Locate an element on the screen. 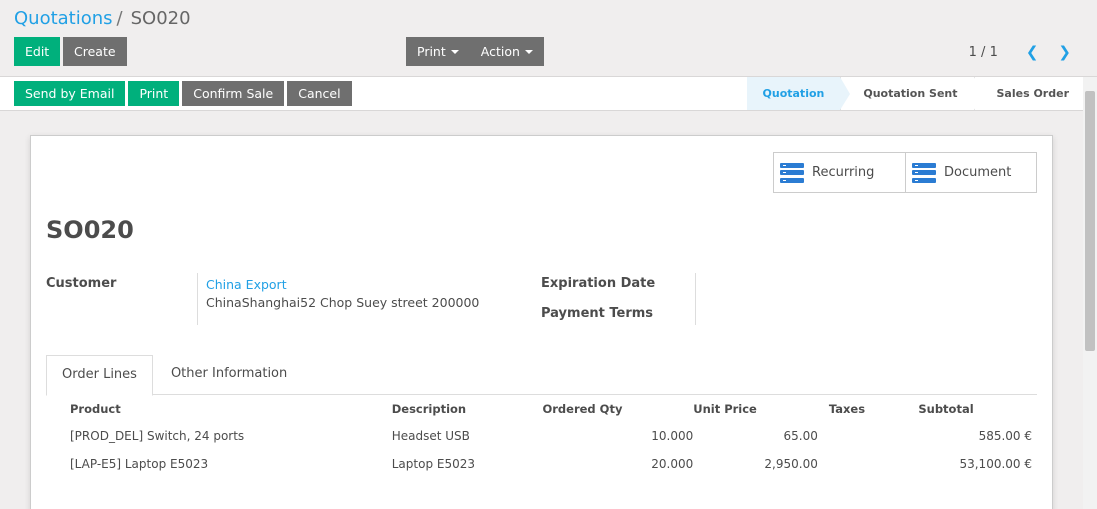 The image size is (1097, 509). customer-address: ChinaShanghai52 Chop Suey street 200000 is located at coordinates (343, 302).